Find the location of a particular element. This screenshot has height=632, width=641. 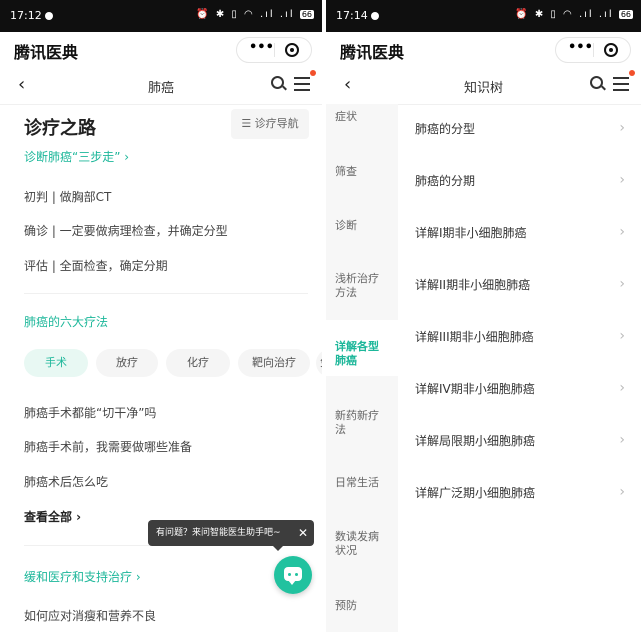

sidebar-item-symptoms: 症状 is located at coordinates (362, 117).